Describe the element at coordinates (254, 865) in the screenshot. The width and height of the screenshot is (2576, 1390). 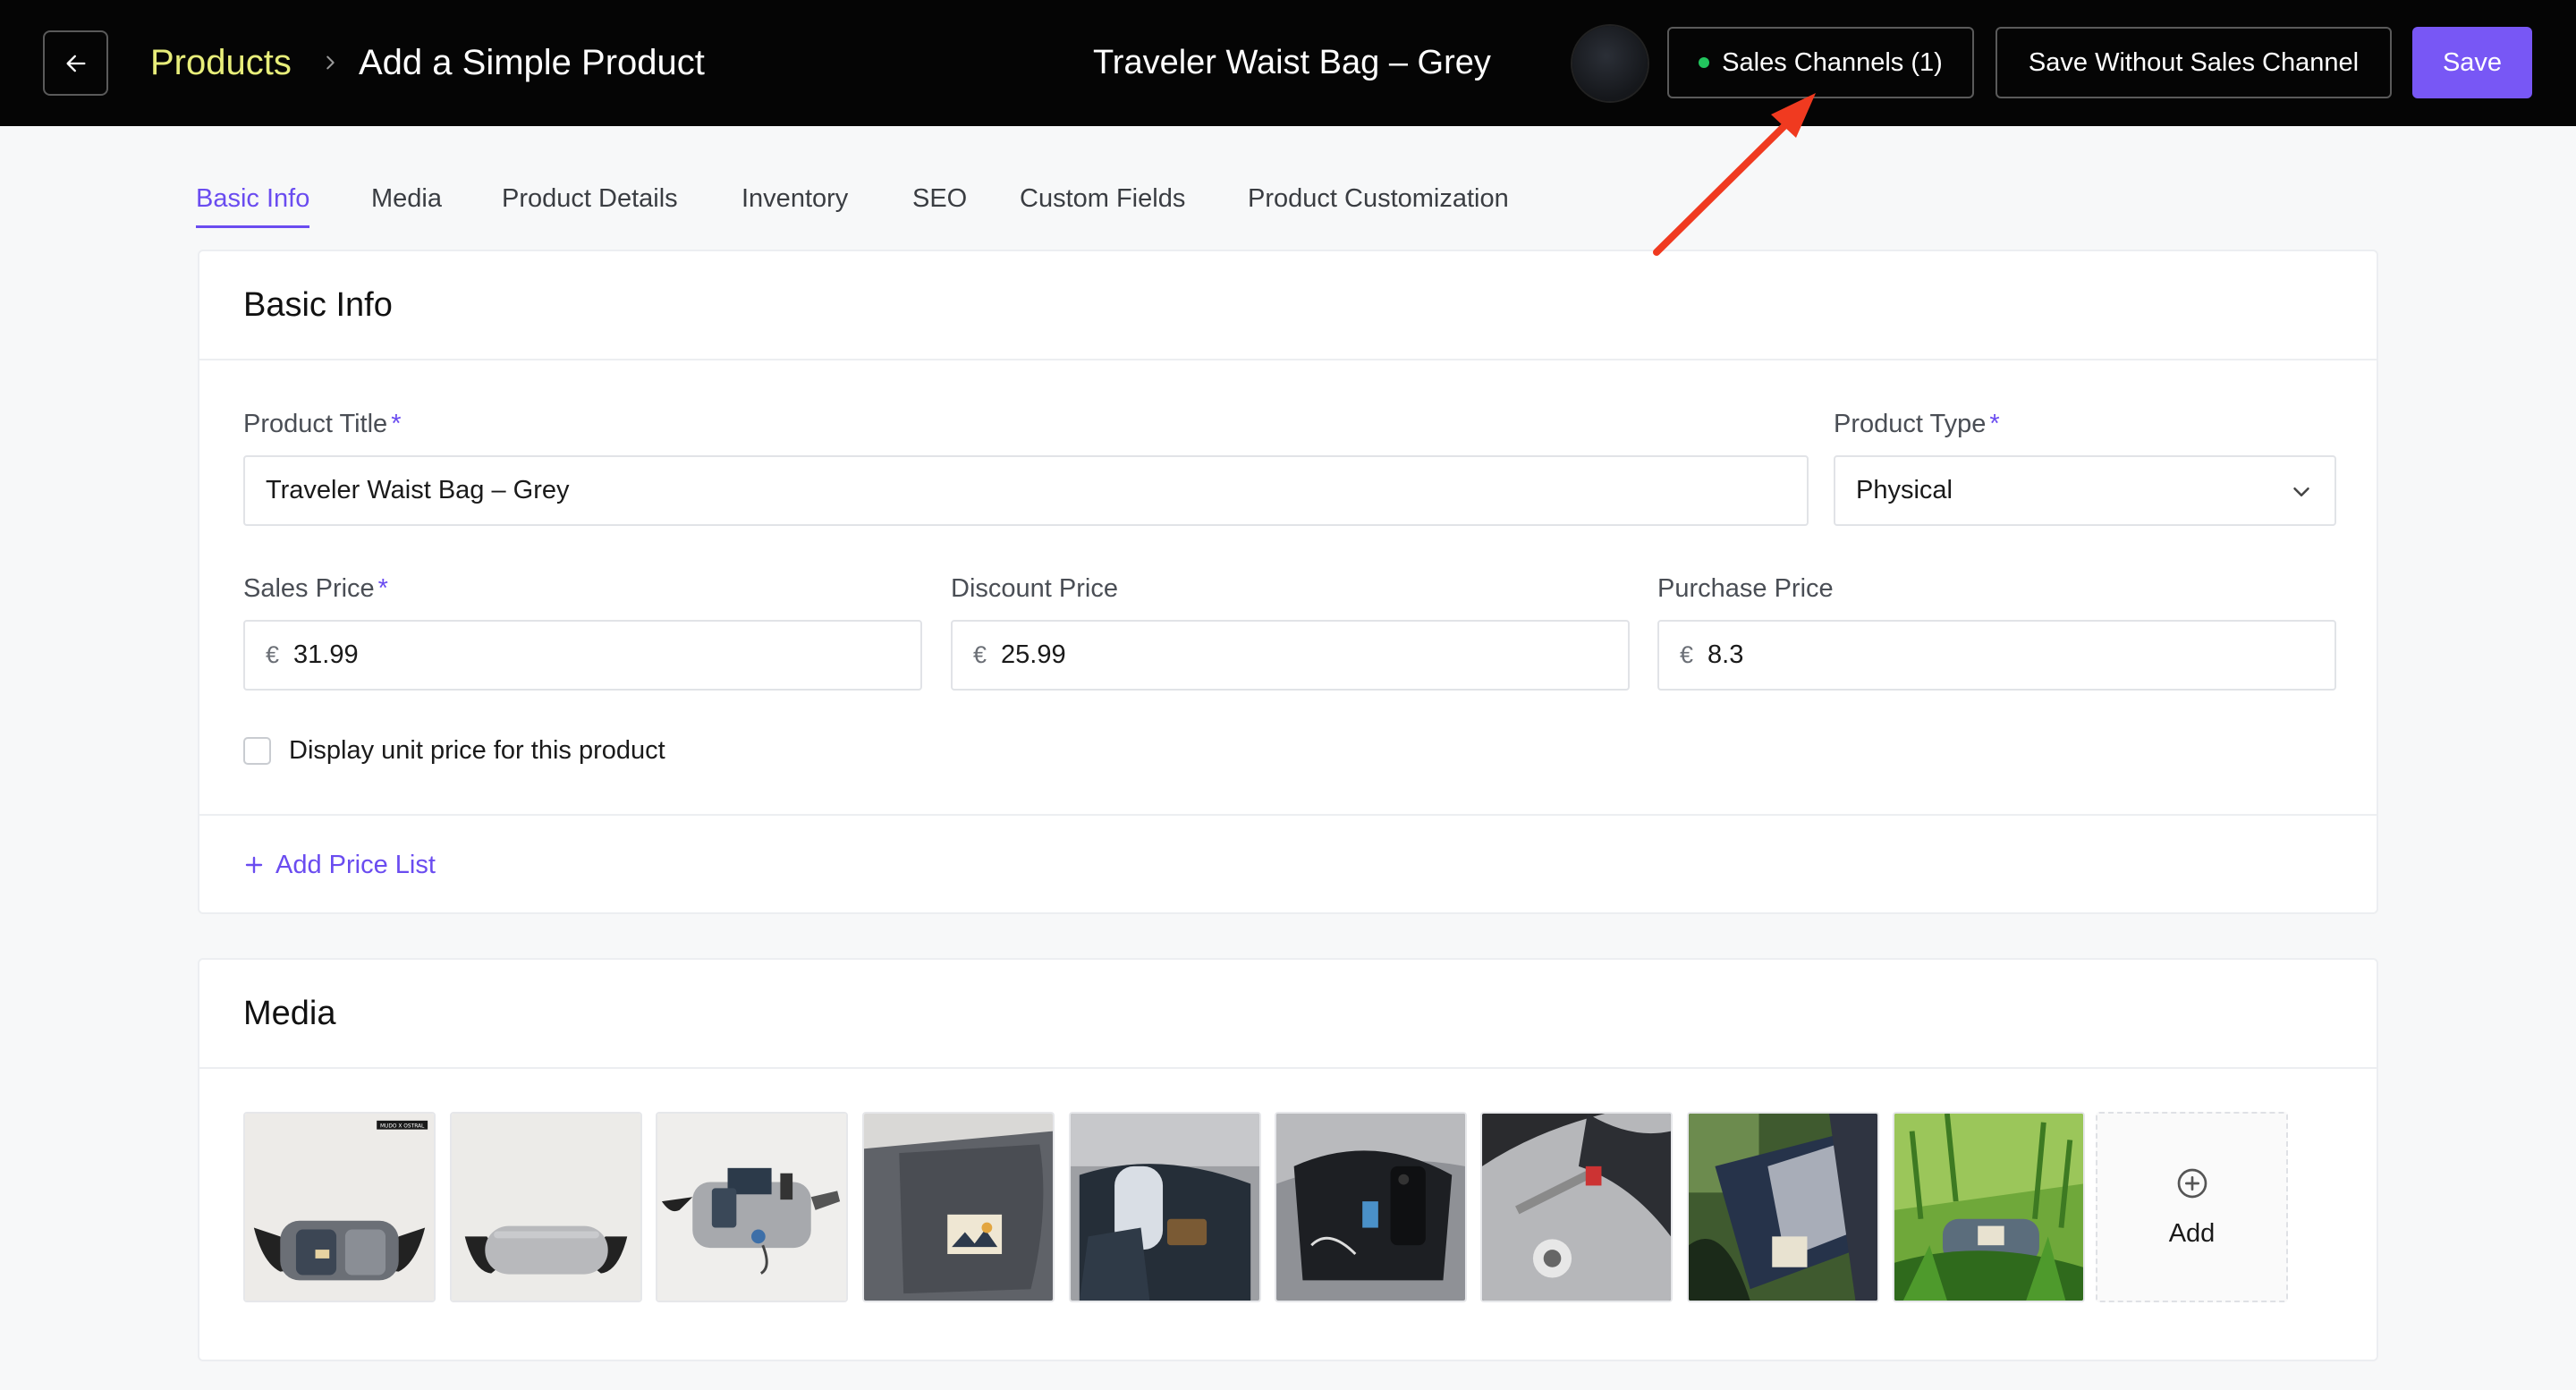
I see `plus-icon` at that location.